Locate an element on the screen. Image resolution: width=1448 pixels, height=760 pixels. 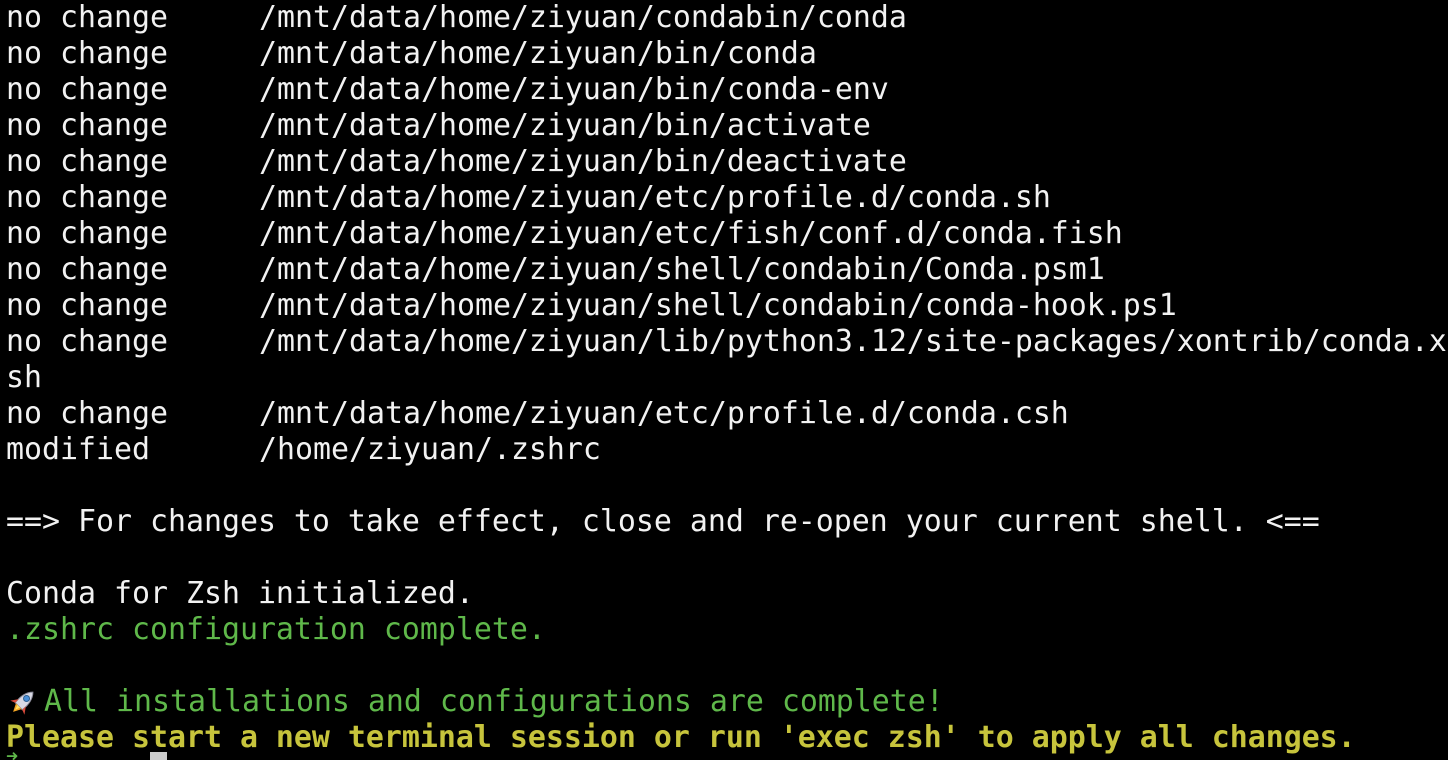
row-path: /mnt/data/home/ziyuan/condabin/conda is located at coordinates (583, 17).